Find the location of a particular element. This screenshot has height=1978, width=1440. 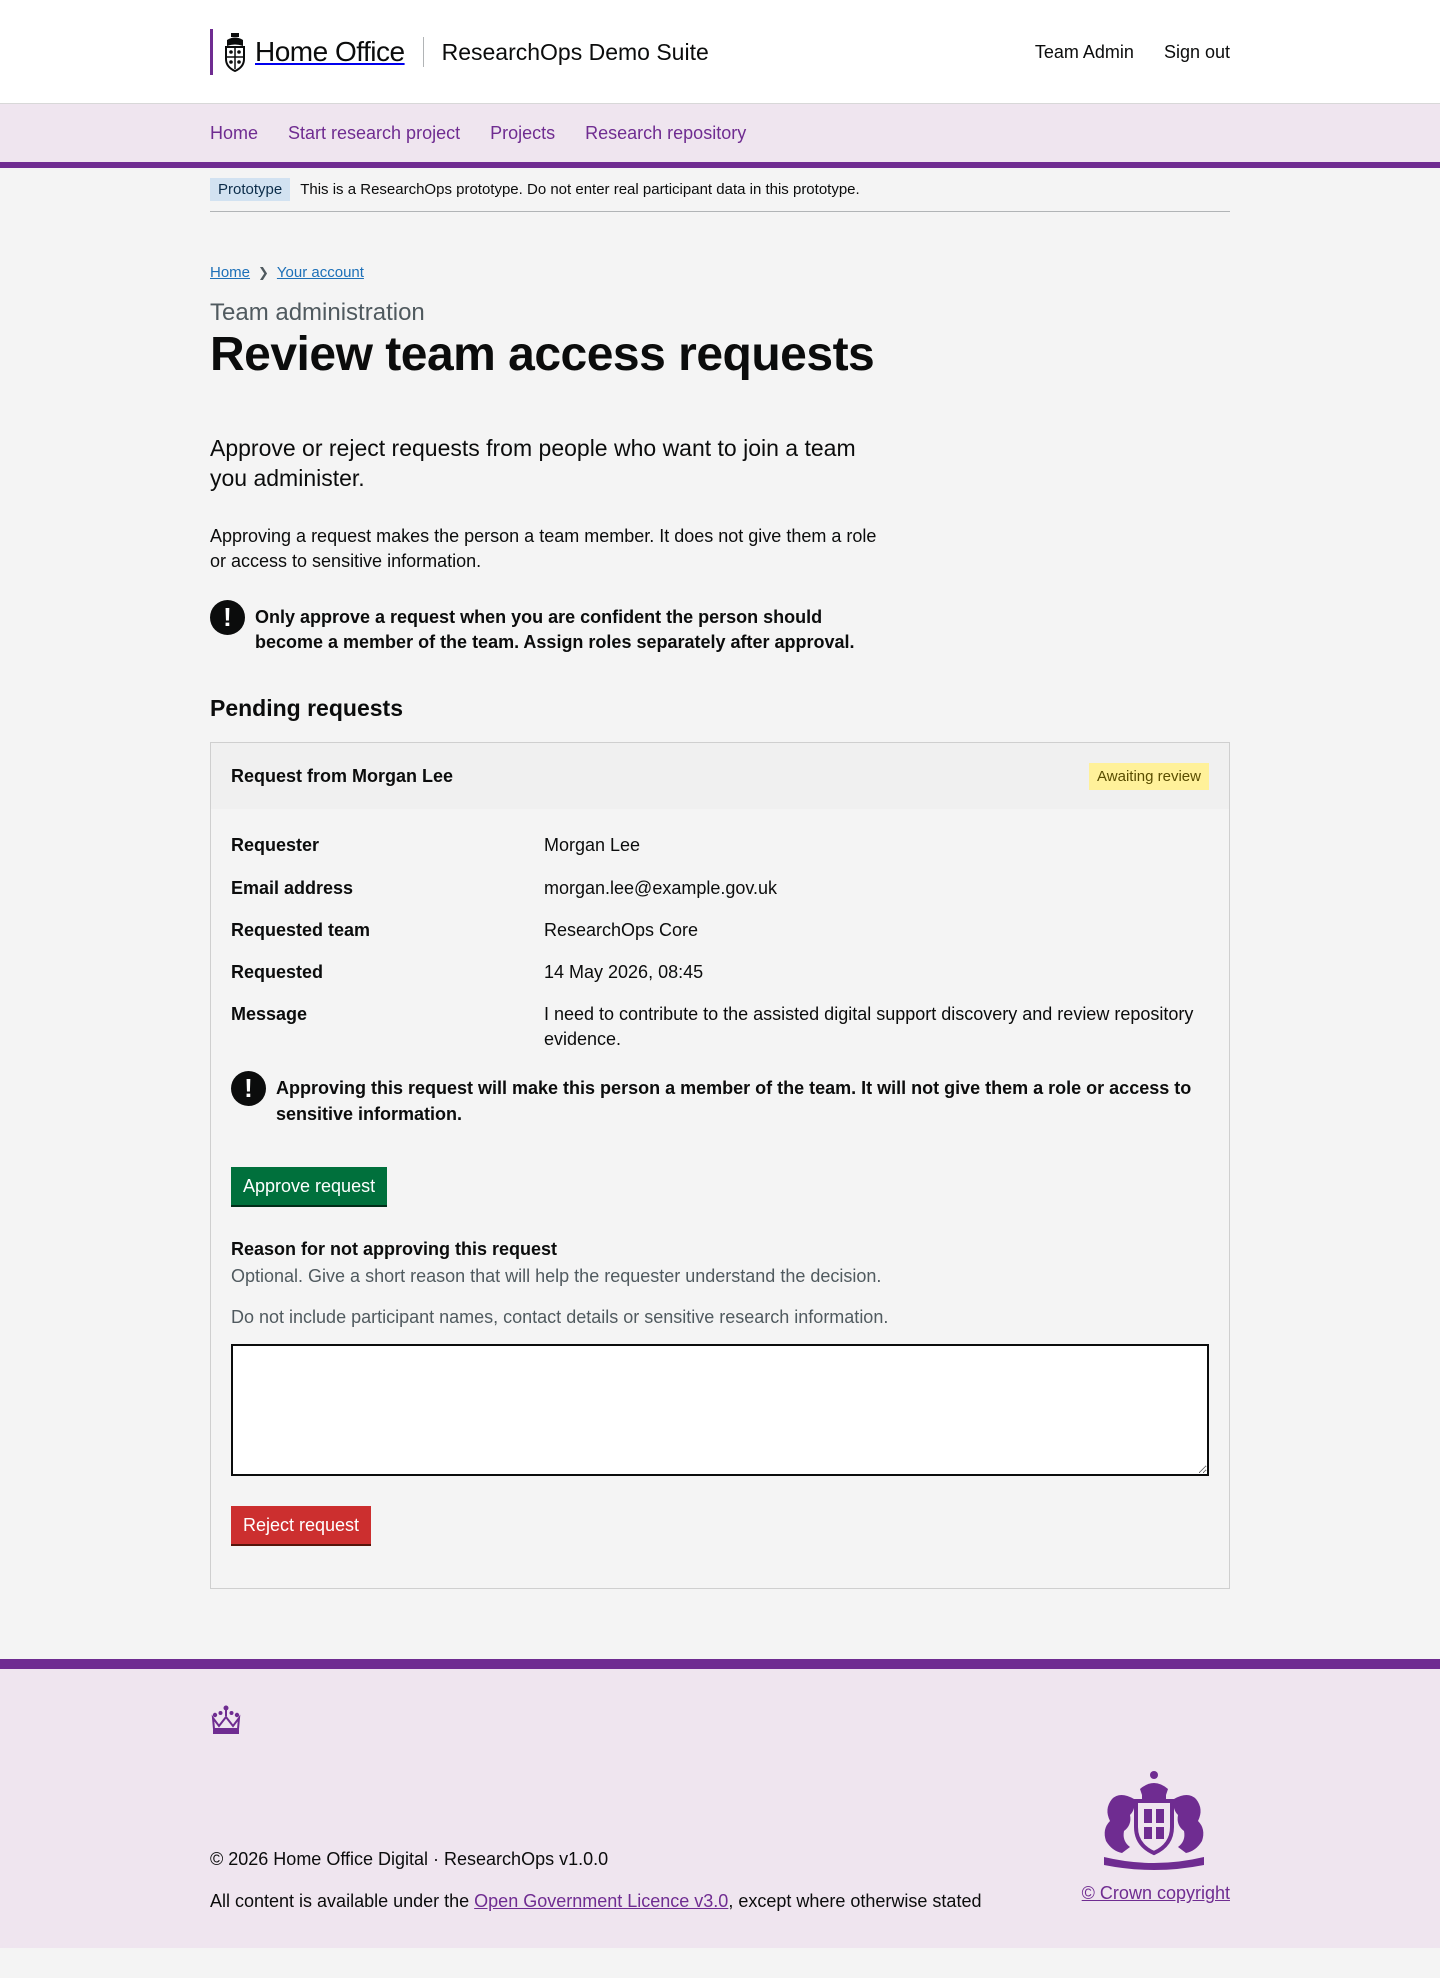

header-account-links: Team Admin Sign out is located at coordinates (1132, 52).